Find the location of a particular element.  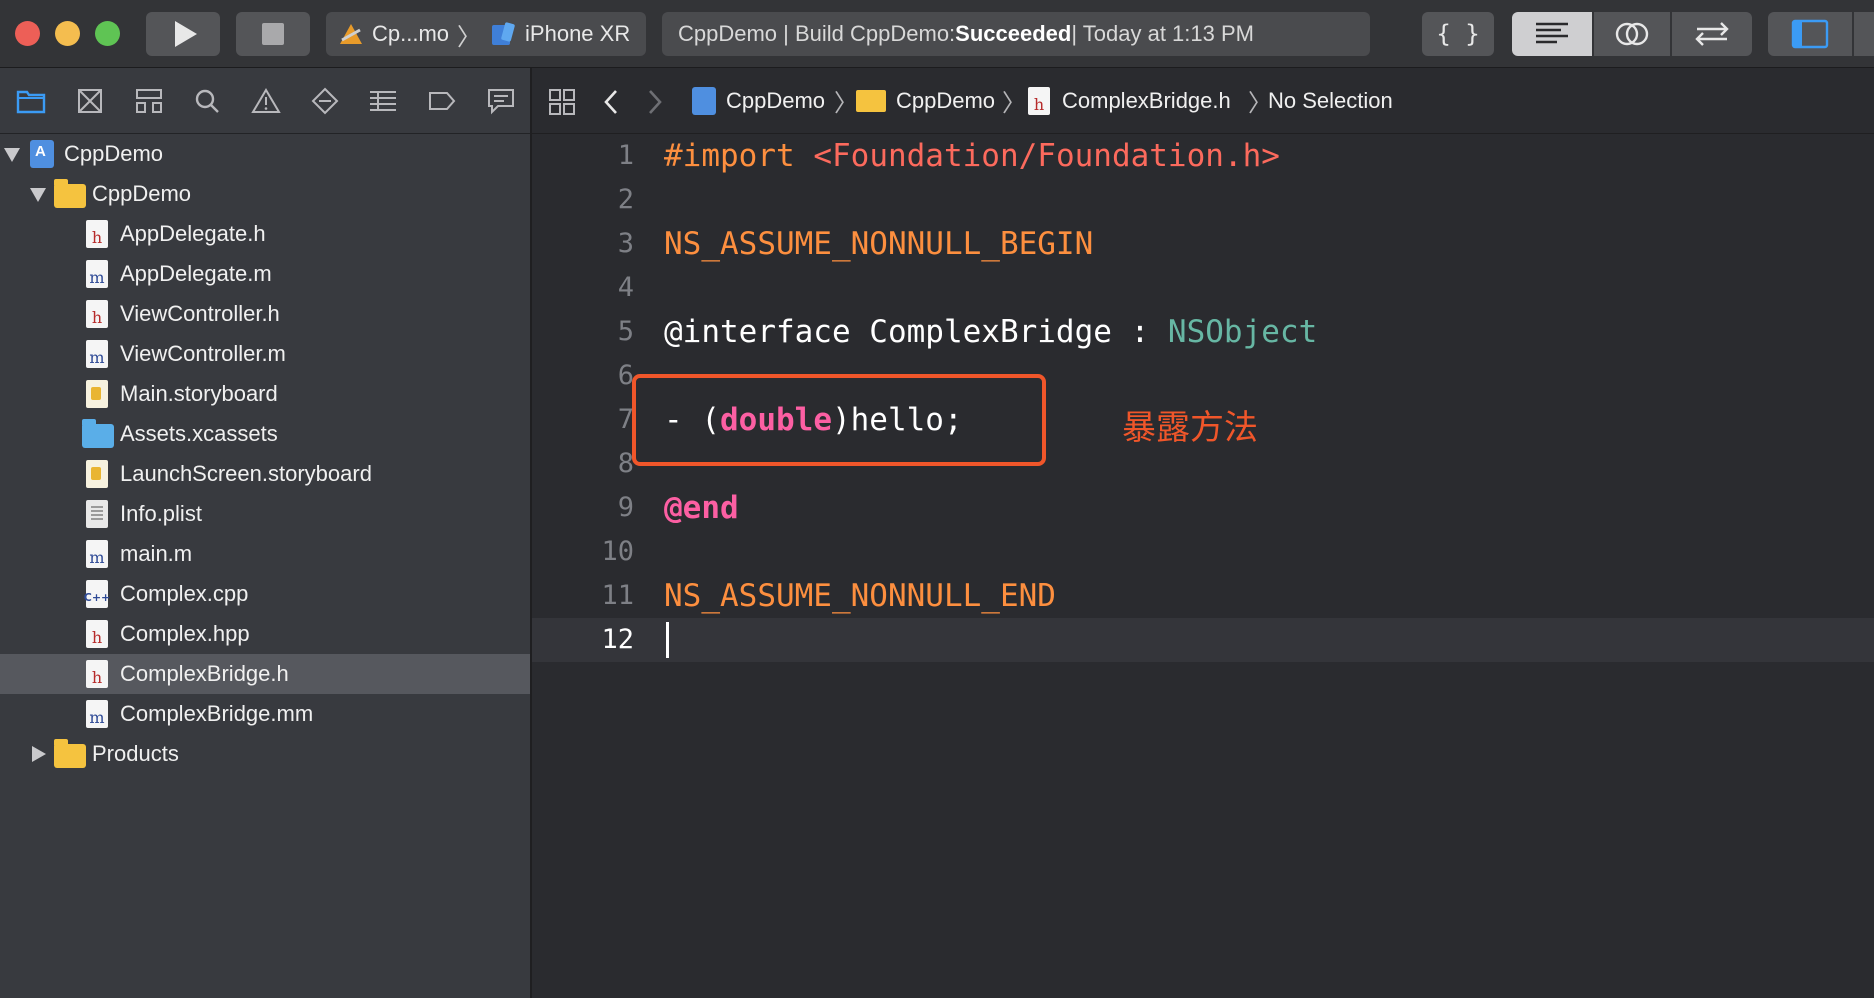

jumpbar-file-label: ComplexBridge.h is located at coordinates (1146, 100).